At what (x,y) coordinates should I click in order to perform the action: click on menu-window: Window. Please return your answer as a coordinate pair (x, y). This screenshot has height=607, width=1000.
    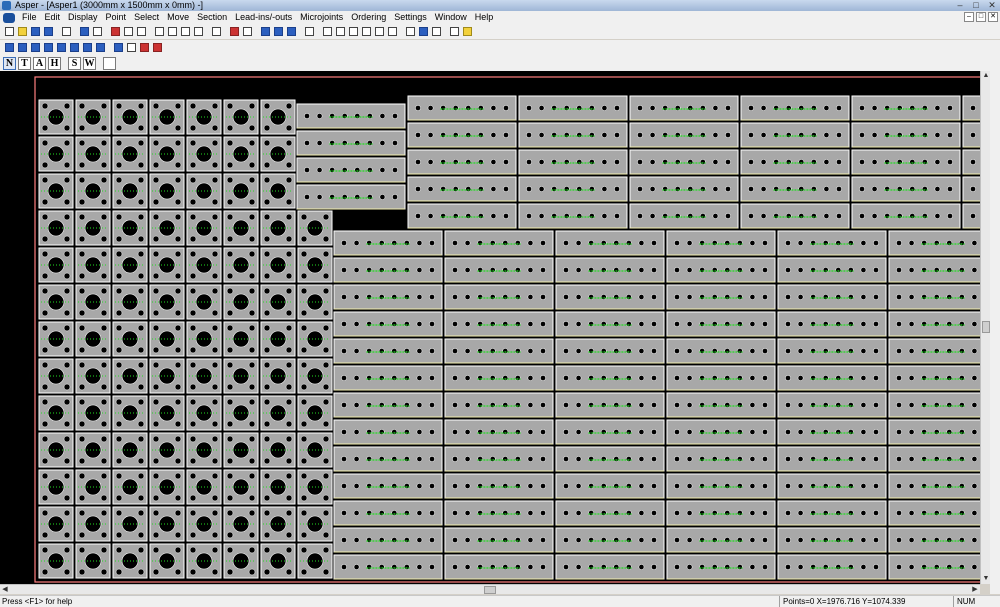
    Looking at the image, I should click on (451, 17).